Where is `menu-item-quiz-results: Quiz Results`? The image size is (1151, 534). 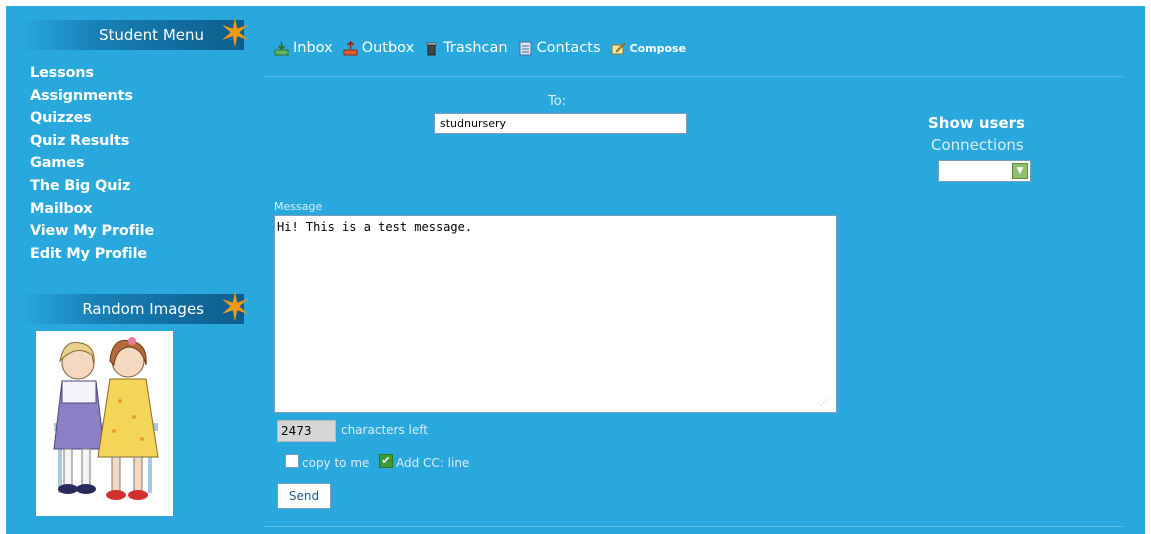
menu-item-quiz-results: Quiz Results is located at coordinates (92, 141).